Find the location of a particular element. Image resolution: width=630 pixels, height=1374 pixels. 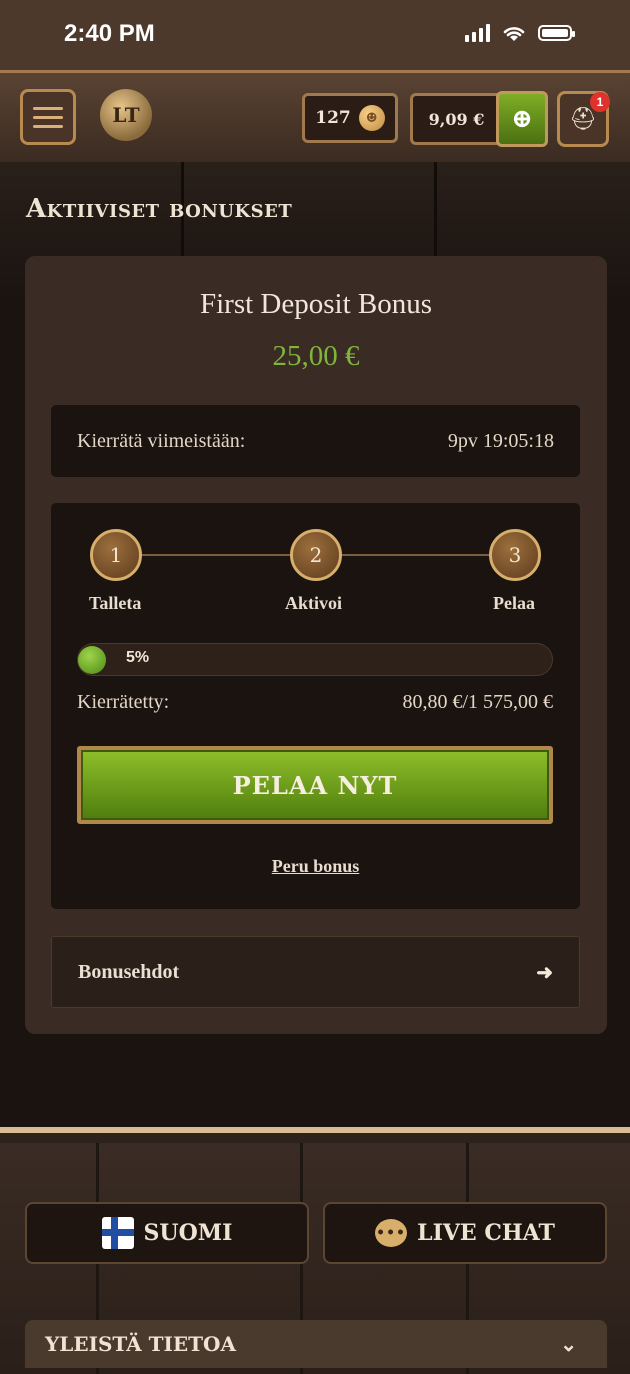

coins-counter: 127 ☻ is located at coordinates (350, 118).